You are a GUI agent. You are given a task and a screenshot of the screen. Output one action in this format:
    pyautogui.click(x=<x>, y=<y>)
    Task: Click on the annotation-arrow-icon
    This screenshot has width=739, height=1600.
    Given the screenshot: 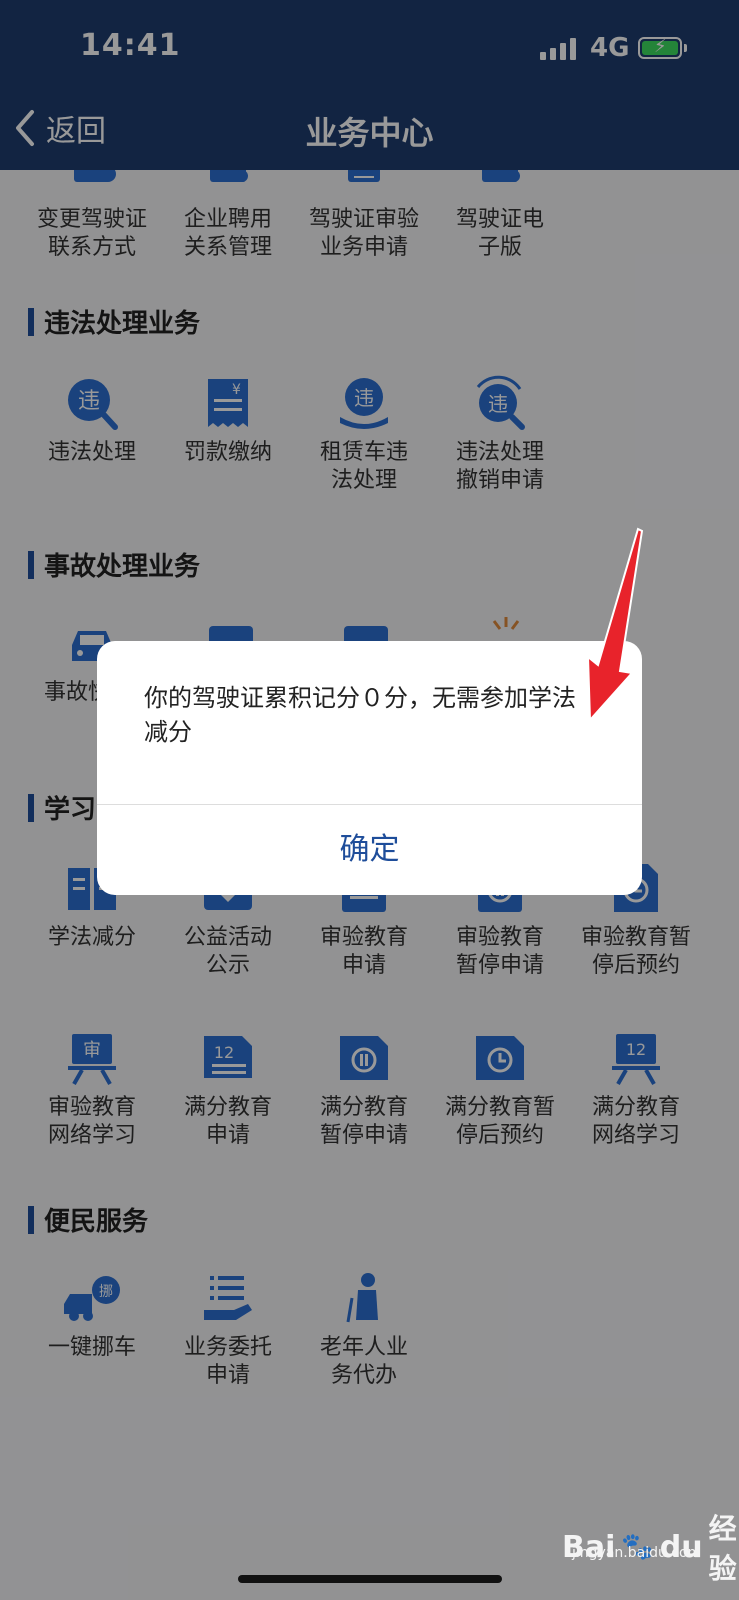 What is the action you would take?
    pyautogui.click(x=615, y=625)
    